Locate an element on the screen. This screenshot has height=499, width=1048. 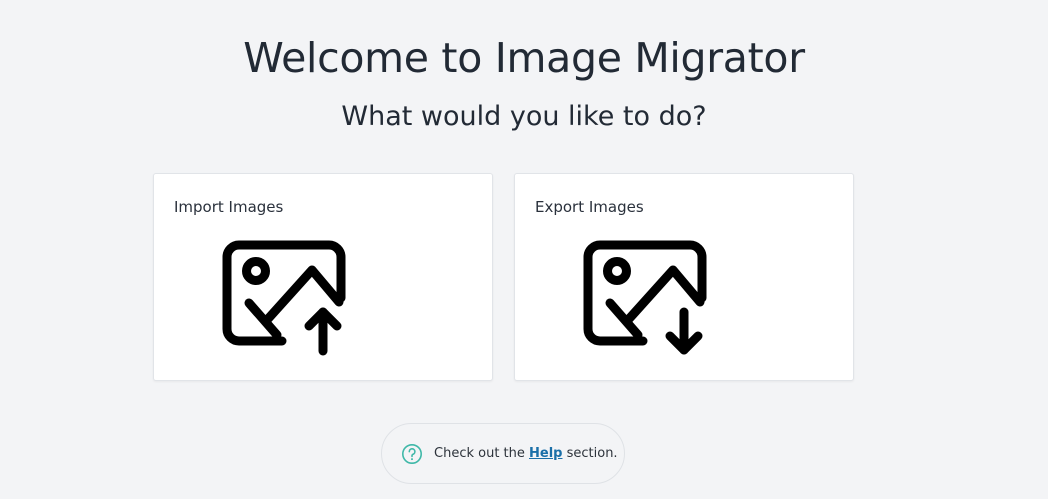
export-images-card: Export Images is located at coordinates (684, 277).